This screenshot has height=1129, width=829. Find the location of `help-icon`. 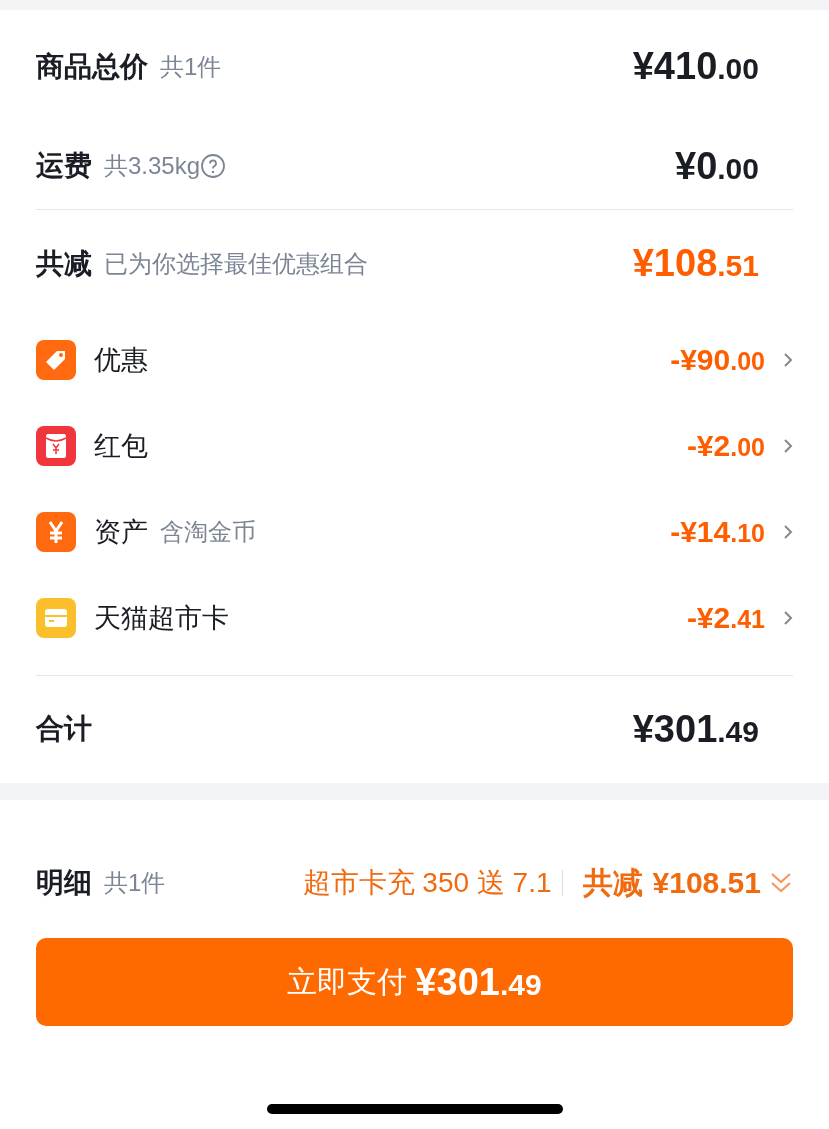

help-icon is located at coordinates (213, 166).